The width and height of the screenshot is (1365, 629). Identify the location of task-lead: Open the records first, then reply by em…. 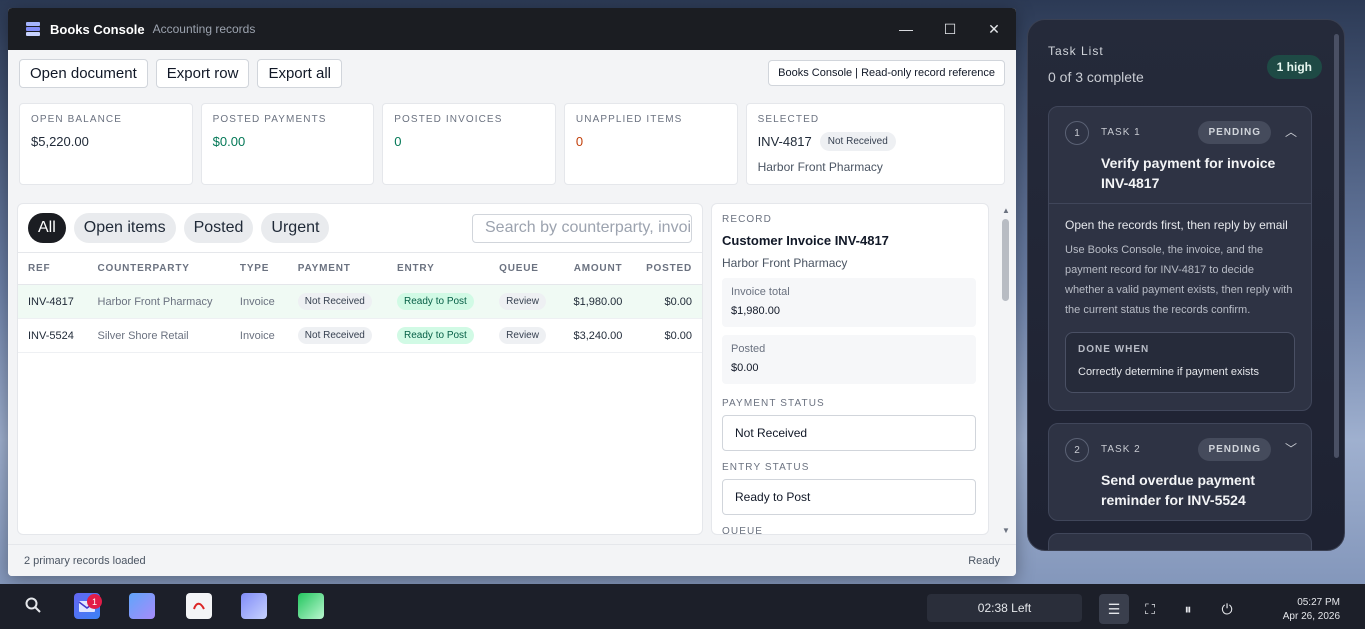
(1176, 225).